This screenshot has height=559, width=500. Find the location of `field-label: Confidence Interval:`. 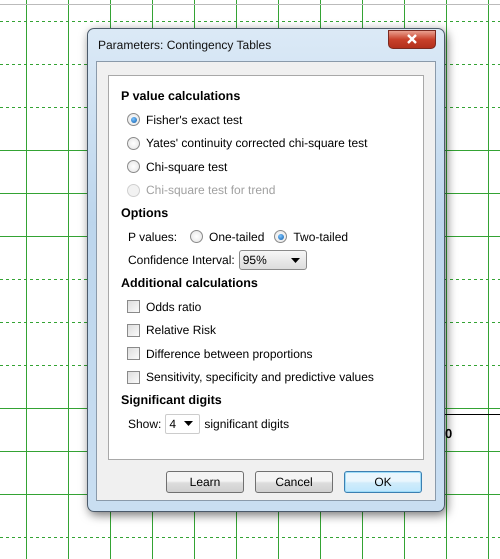

field-label: Confidence Interval: is located at coordinates (181, 260).